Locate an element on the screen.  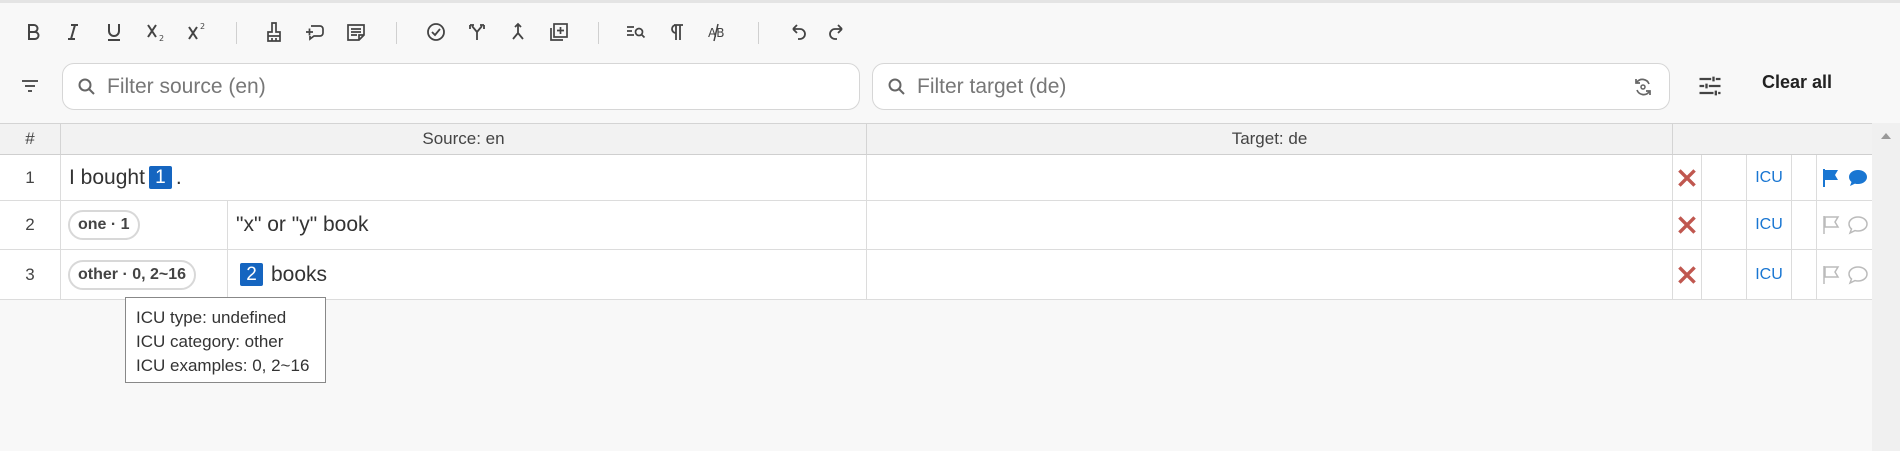
column-header-source: Source: en is located at coordinates (464, 139).